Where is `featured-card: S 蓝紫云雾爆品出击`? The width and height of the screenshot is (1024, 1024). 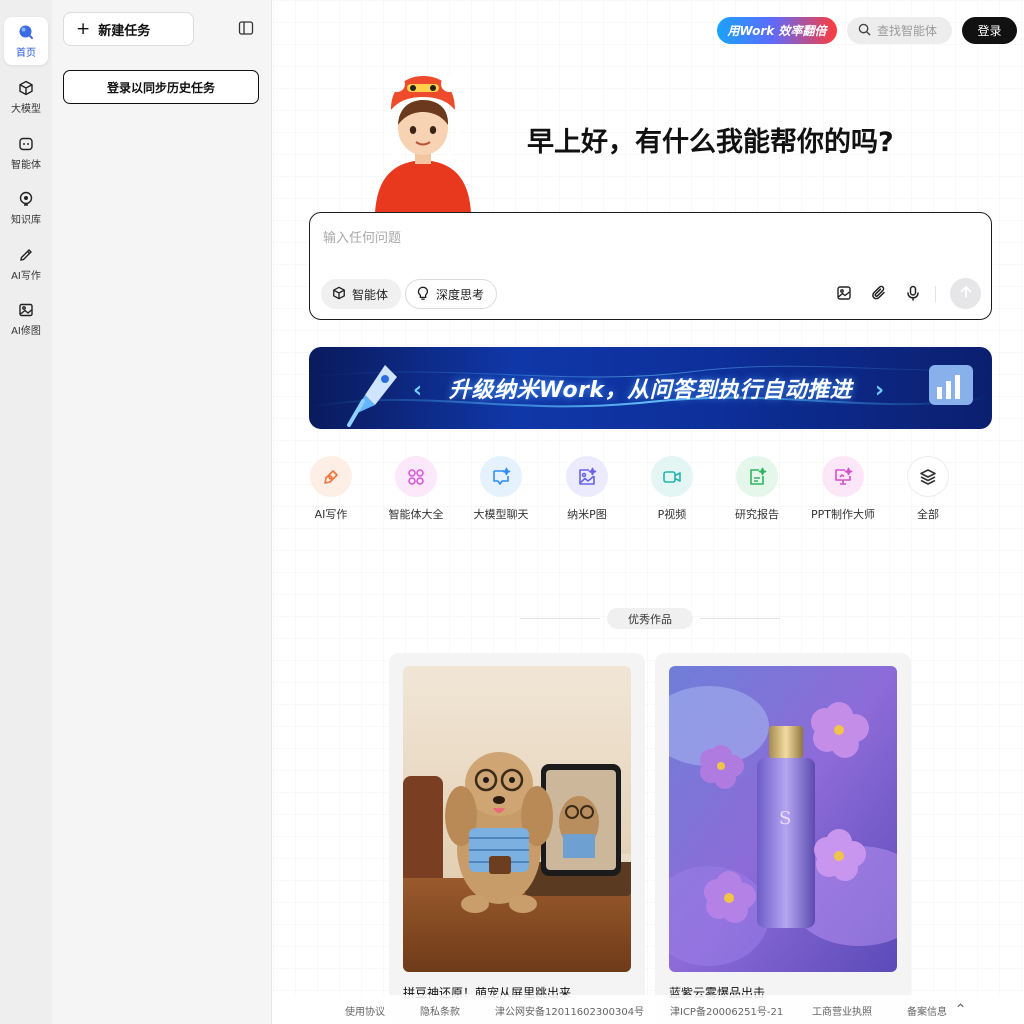
featured-card: S 蓝紫云雾爆品出击 is located at coordinates (783, 838).